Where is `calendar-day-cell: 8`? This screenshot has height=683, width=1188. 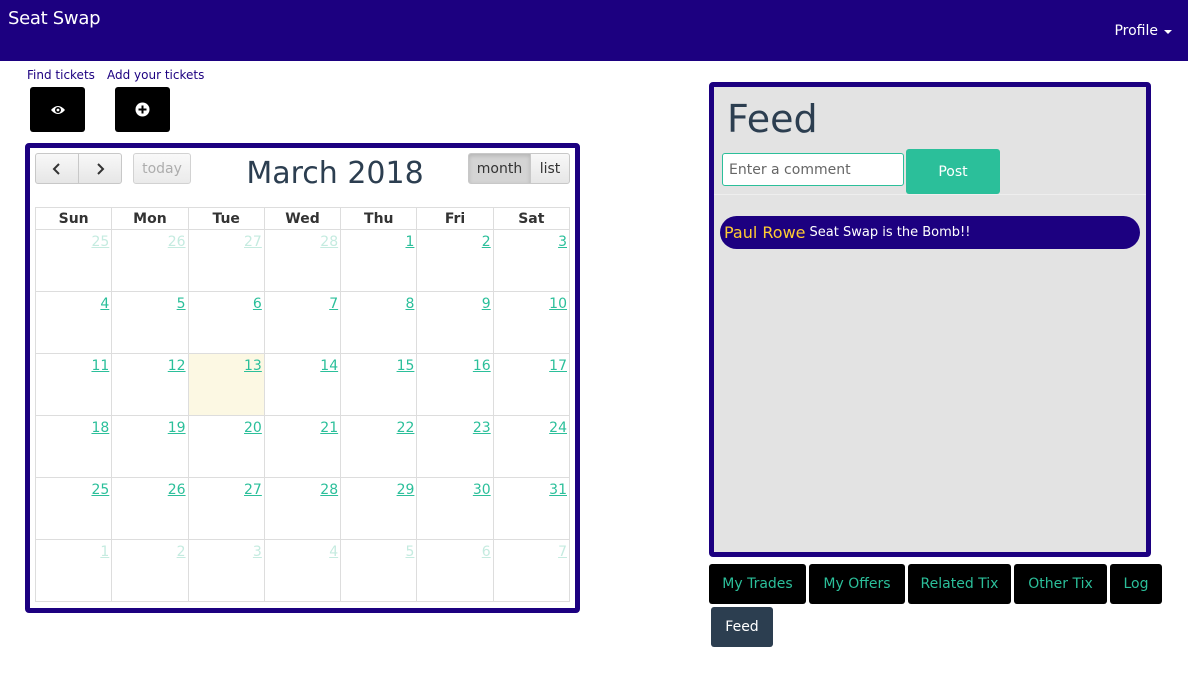
calendar-day-cell: 8 is located at coordinates (379, 322).